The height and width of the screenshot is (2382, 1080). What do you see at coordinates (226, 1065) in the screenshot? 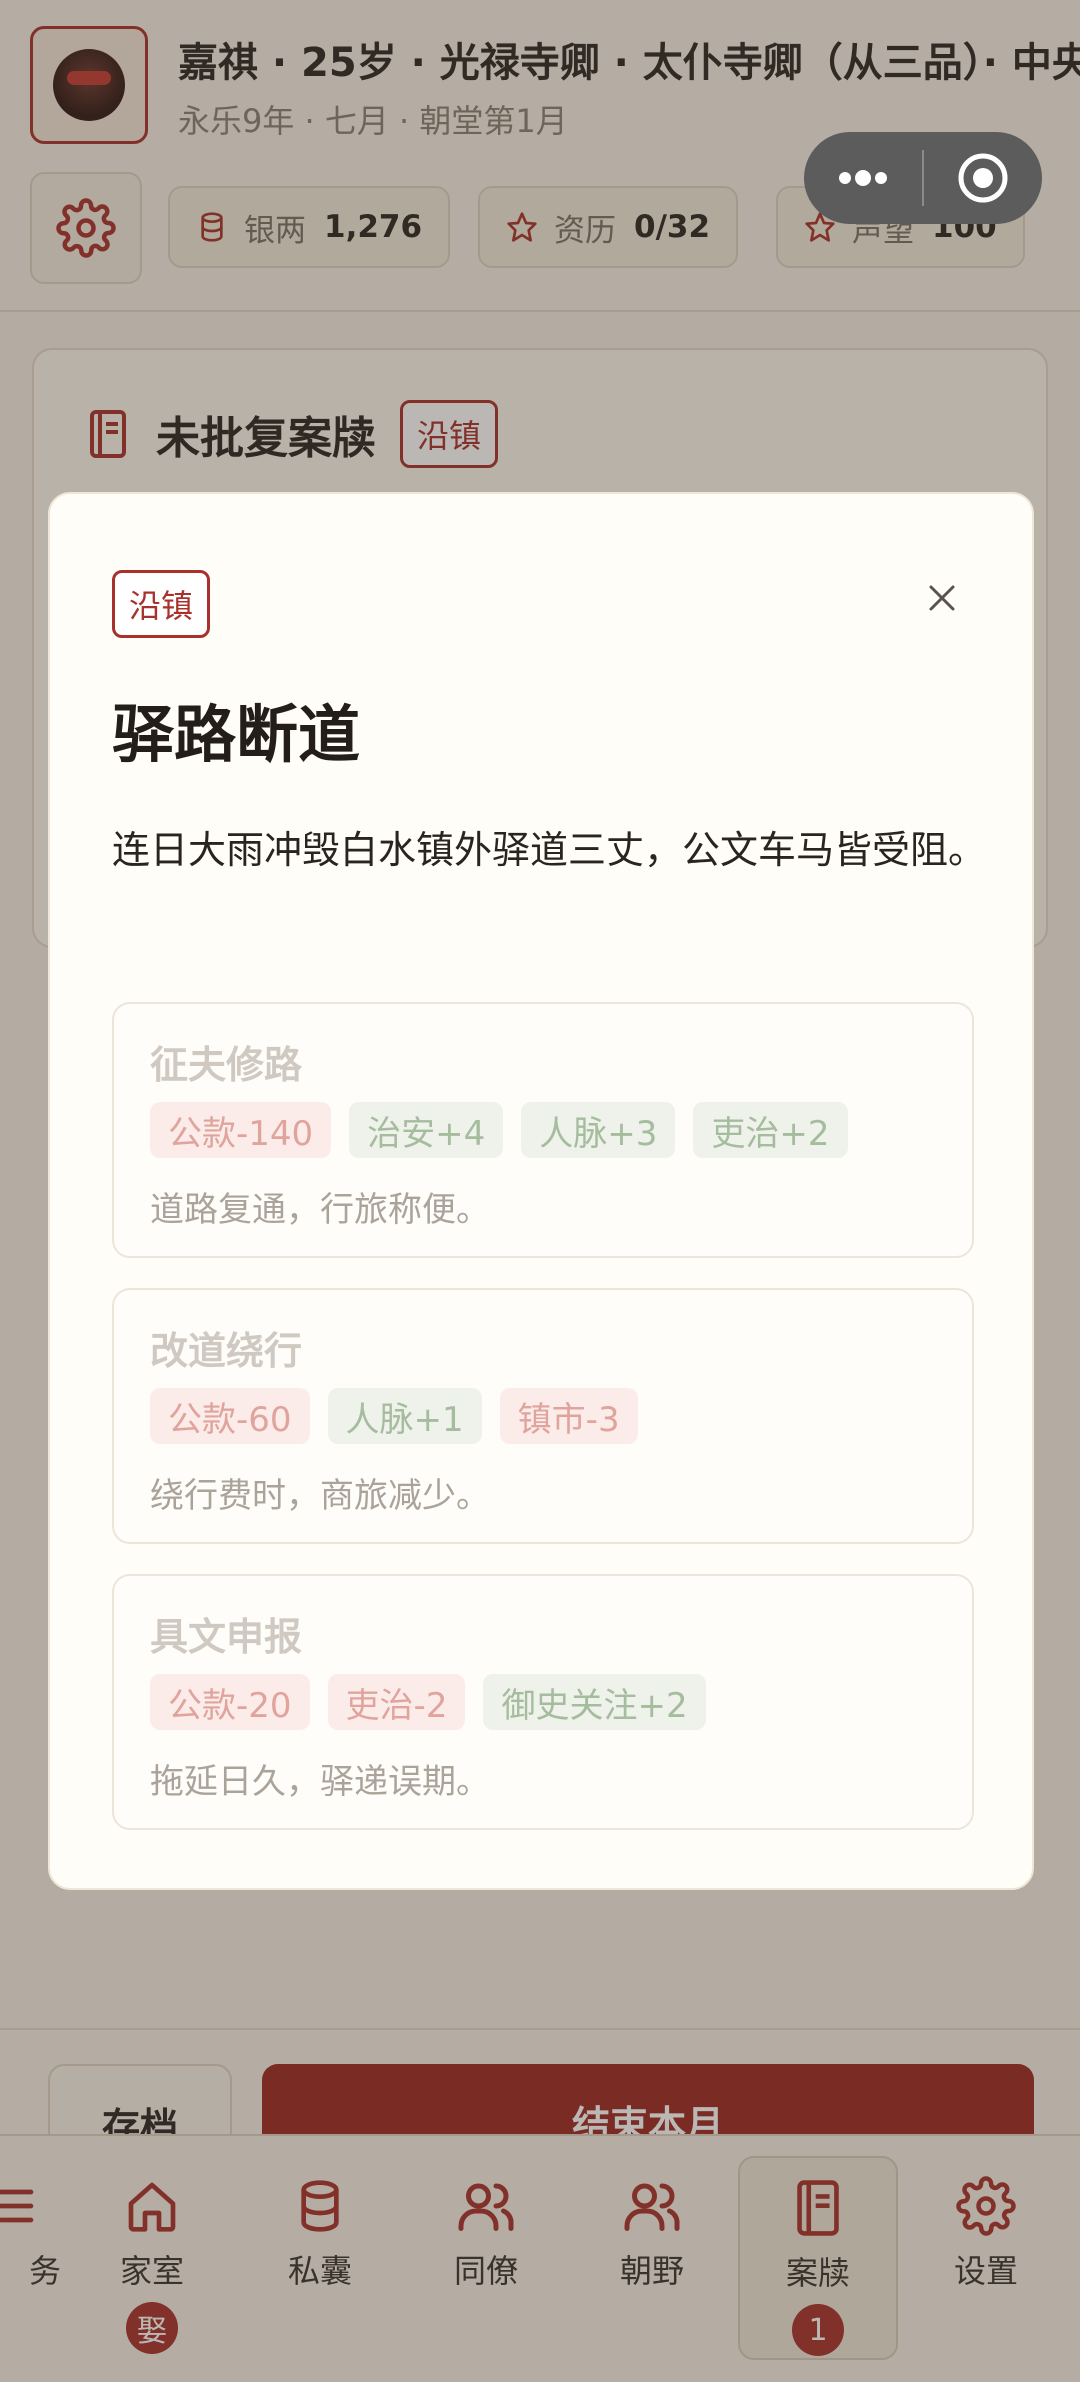
I see `option-title: 征夫修路` at bounding box center [226, 1065].